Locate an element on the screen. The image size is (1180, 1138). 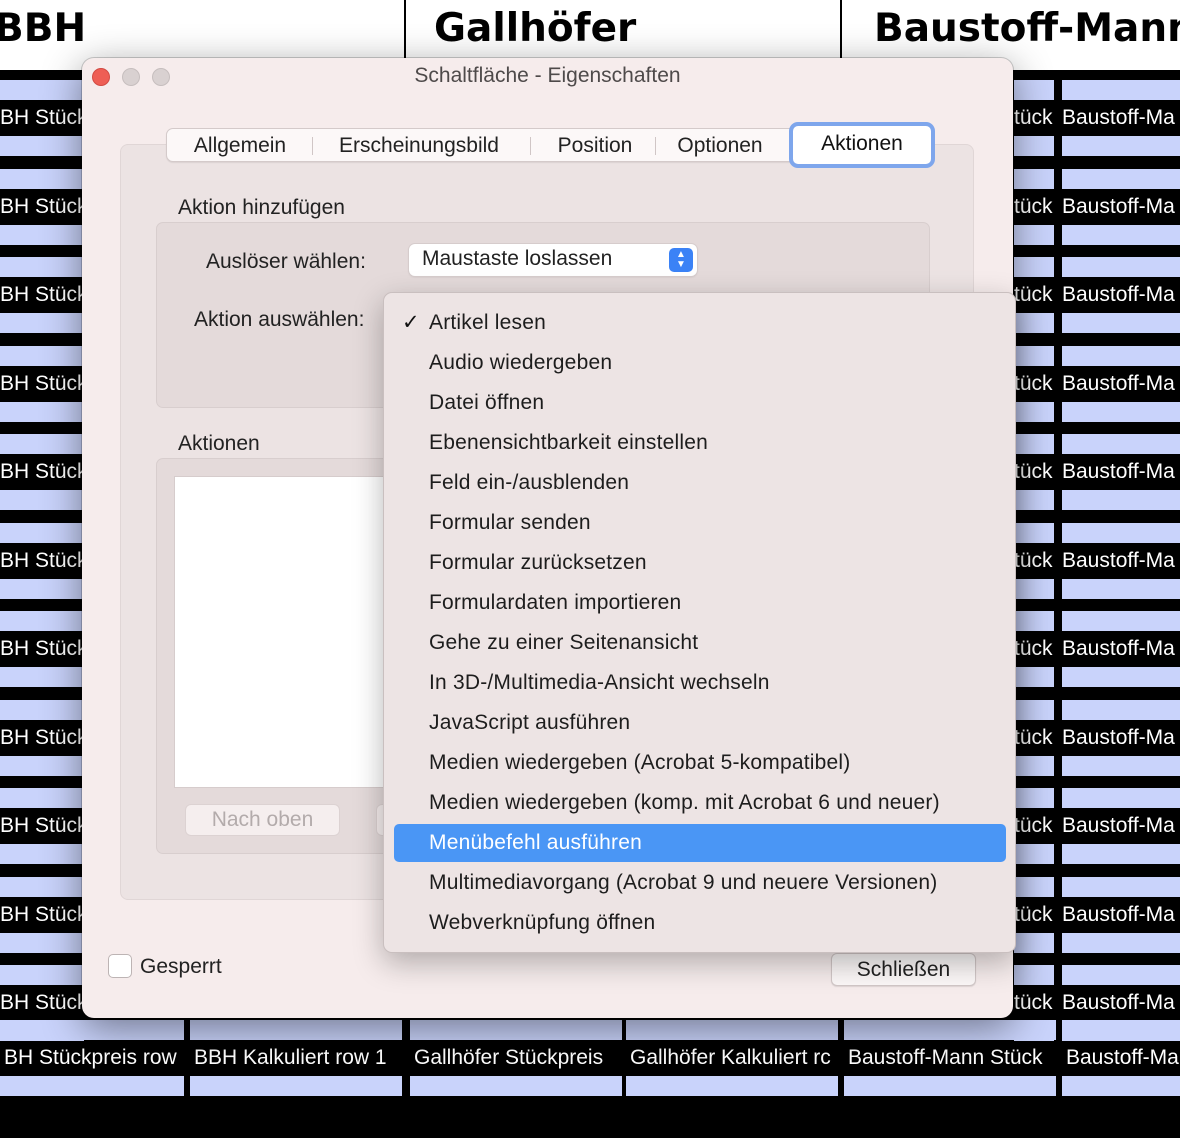
form-field-bottom: Gallhöfer Kalkuliert rc is located at coordinates (732, 1058).